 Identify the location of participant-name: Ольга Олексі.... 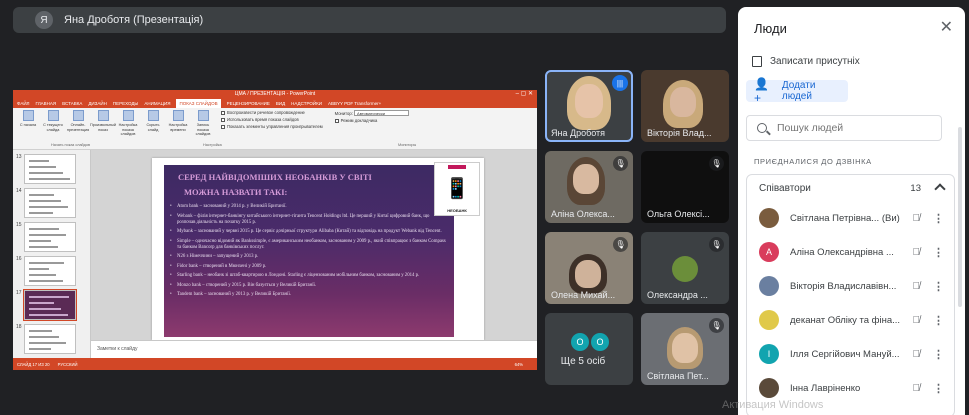
(678, 214).